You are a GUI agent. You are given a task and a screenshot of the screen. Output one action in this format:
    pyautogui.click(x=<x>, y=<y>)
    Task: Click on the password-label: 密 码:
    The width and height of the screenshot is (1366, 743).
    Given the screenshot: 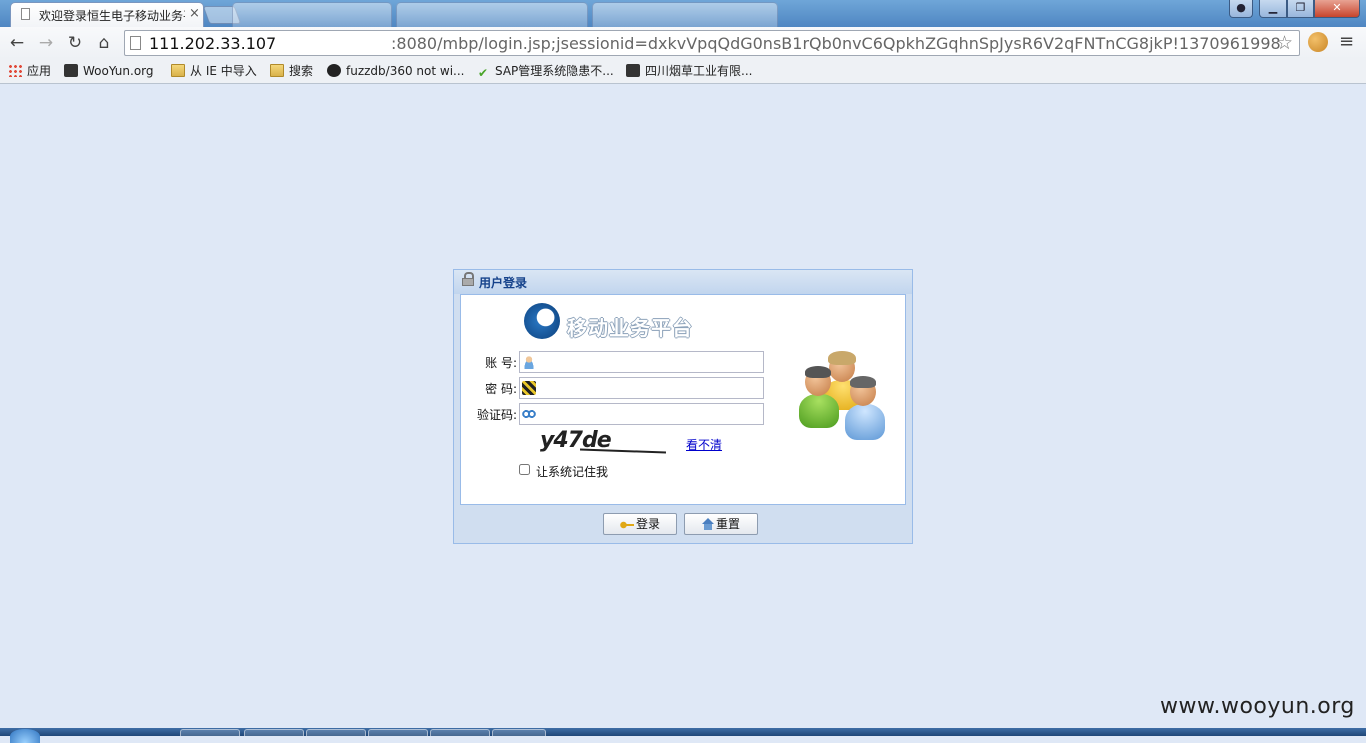 What is the action you would take?
    pyautogui.click(x=501, y=389)
    